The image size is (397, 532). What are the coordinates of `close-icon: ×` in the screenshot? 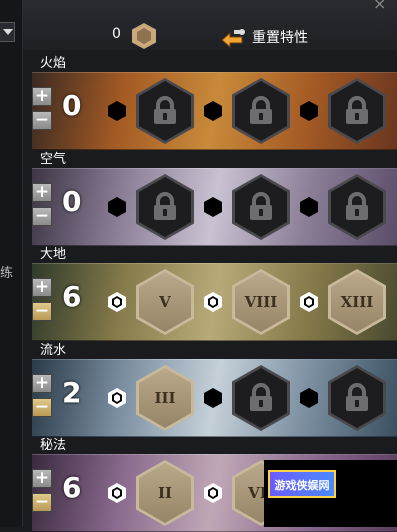 It's located at (379, 6).